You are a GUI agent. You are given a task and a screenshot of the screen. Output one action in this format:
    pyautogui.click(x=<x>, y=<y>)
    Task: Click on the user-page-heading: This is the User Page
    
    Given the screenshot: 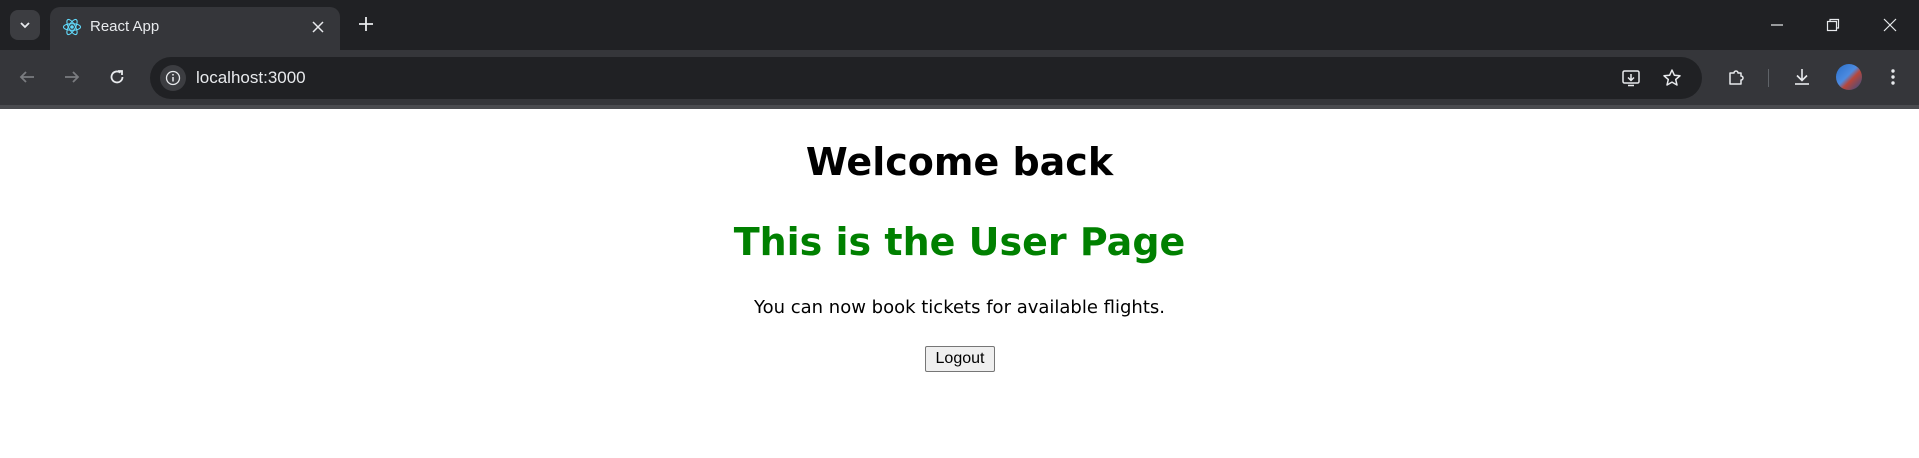 What is the action you would take?
    pyautogui.click(x=959, y=242)
    